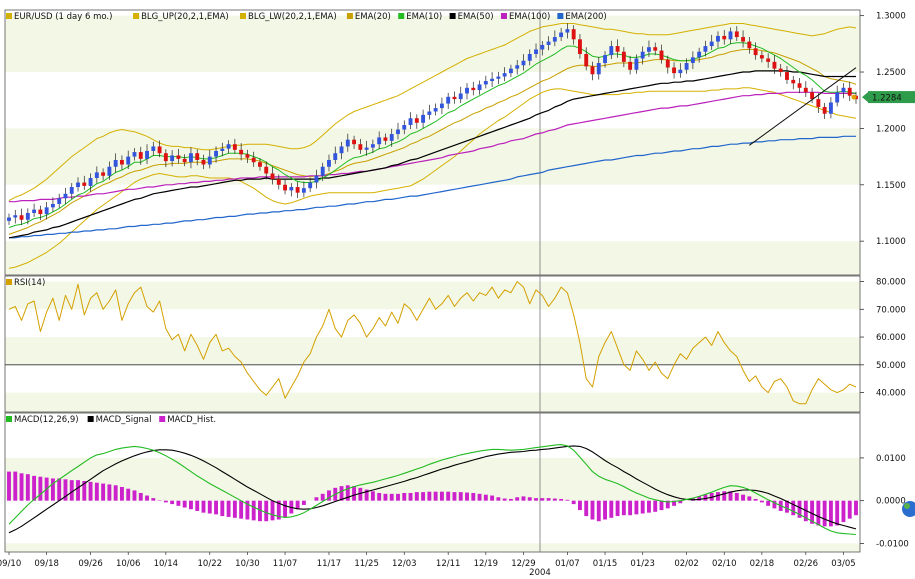 This screenshot has height=579, width=915. What do you see at coordinates (10, 564) in the screenshot?
I see `x-tick-label: 09/10` at bounding box center [10, 564].